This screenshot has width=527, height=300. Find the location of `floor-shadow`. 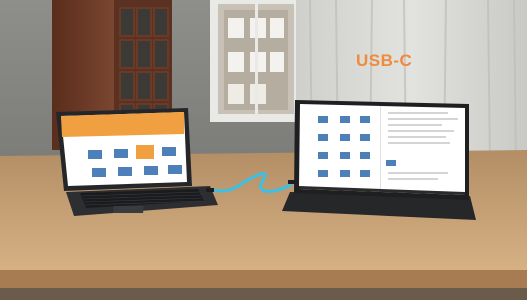

floor-shadow is located at coordinates (263, 294).